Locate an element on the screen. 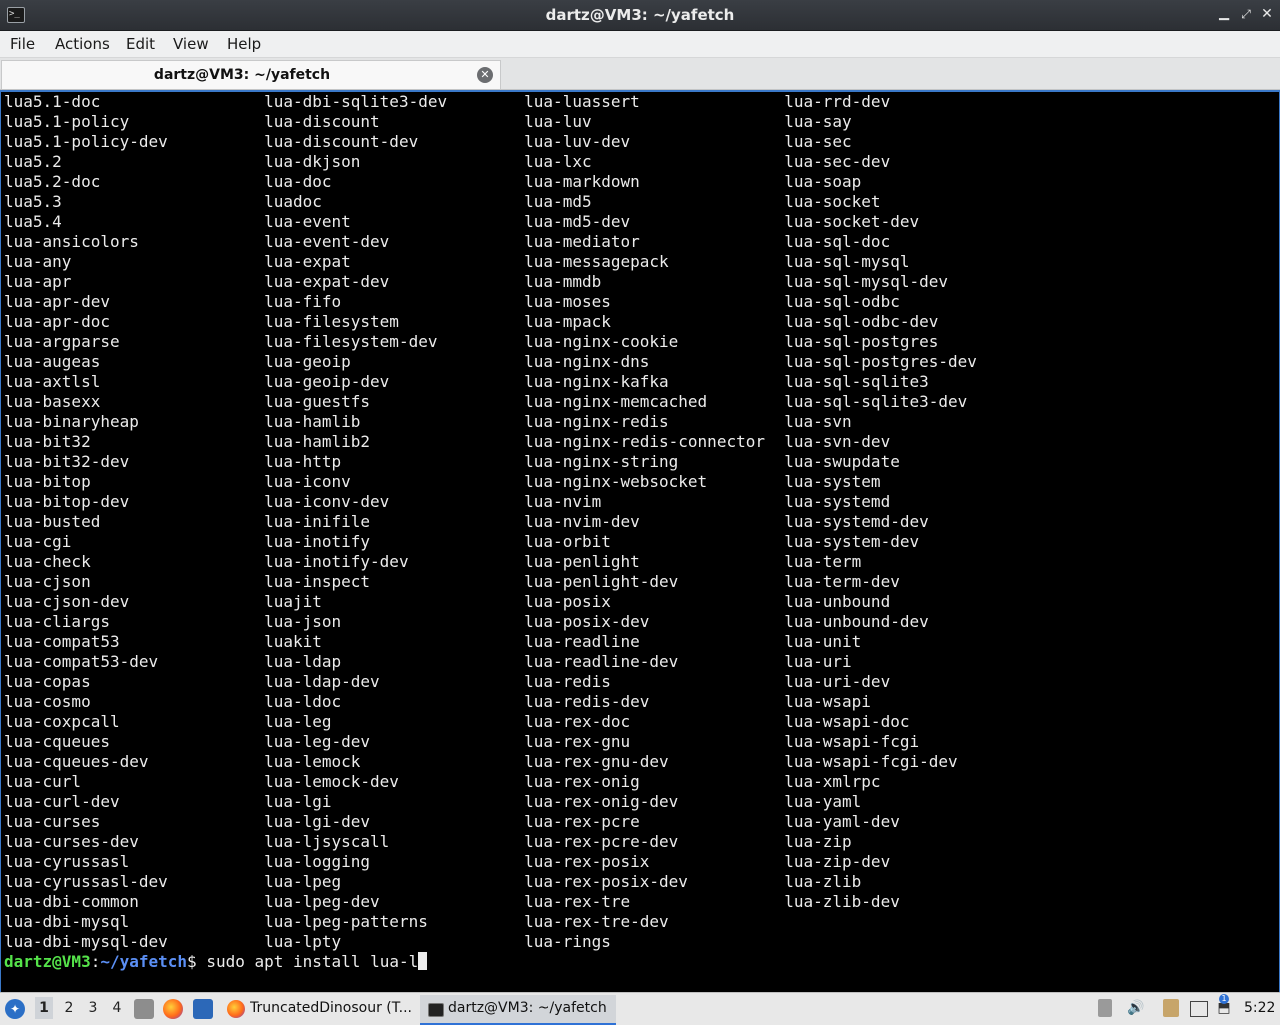 The width and height of the screenshot is (1280, 1025). start-menu-icon: ✦ is located at coordinates (15, 1009).